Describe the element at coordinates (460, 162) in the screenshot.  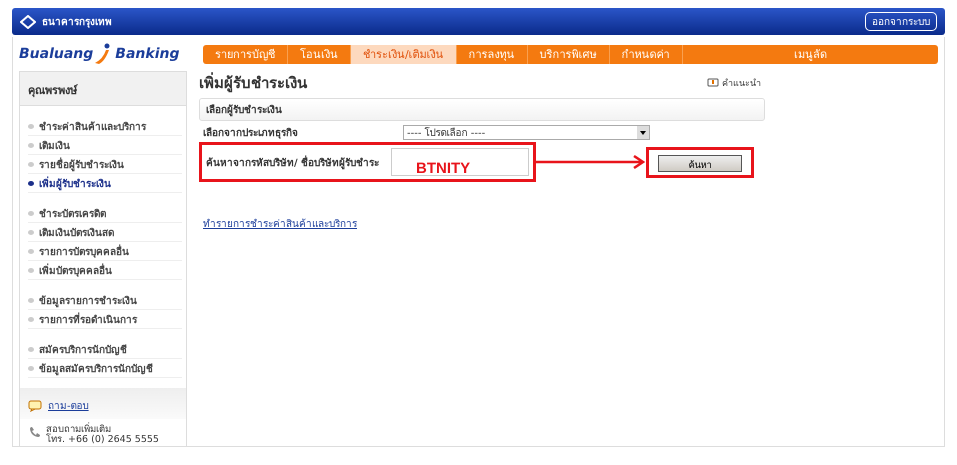
I see `search-field: BTNITY` at that location.